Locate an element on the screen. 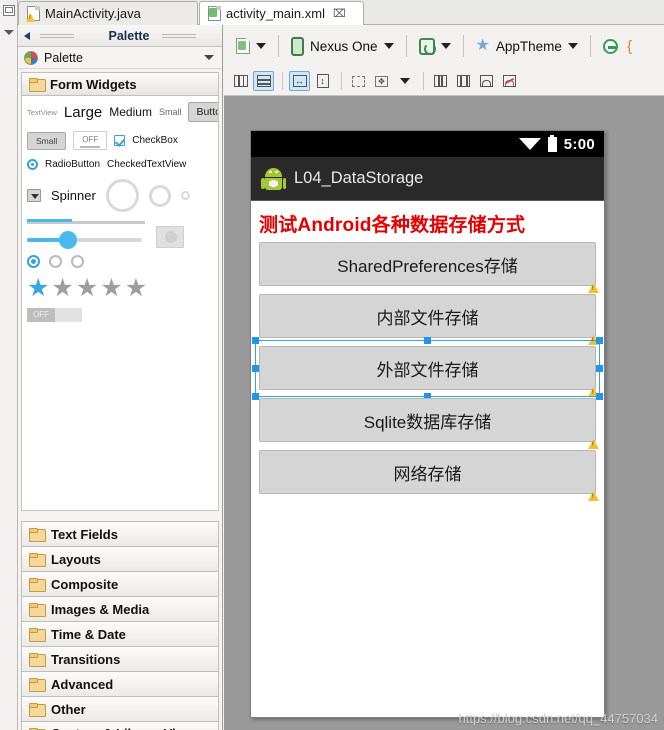 The image size is (664, 730). star-icon-1: ★ is located at coordinates (38, 288).